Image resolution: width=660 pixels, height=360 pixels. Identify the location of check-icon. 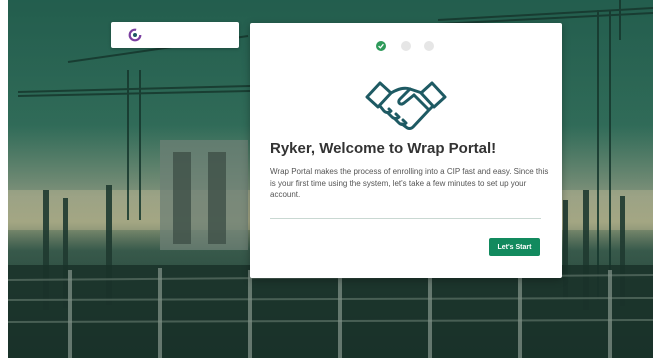
(381, 46).